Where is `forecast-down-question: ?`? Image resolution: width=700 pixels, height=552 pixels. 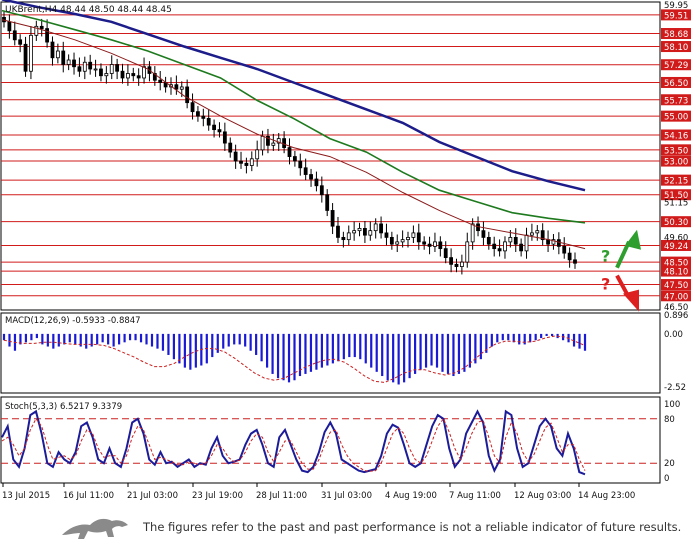 forecast-down-question: ? is located at coordinates (605, 284).